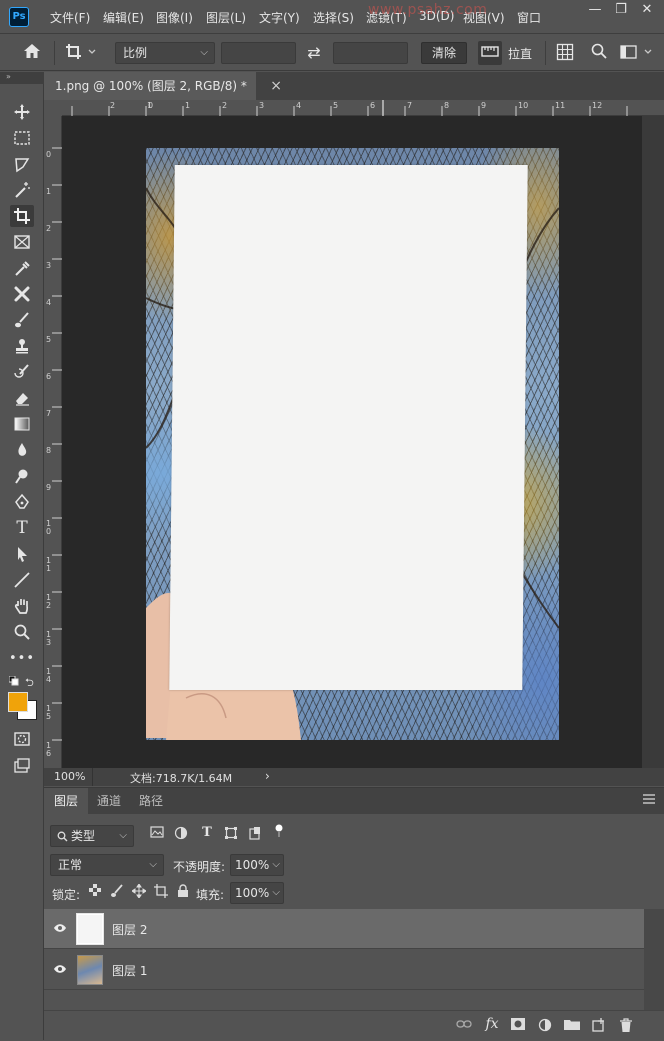 Image resolution: width=664 pixels, height=1041 pixels. What do you see at coordinates (22, 320) in the screenshot?
I see `brush-tool-icon` at bounding box center [22, 320].